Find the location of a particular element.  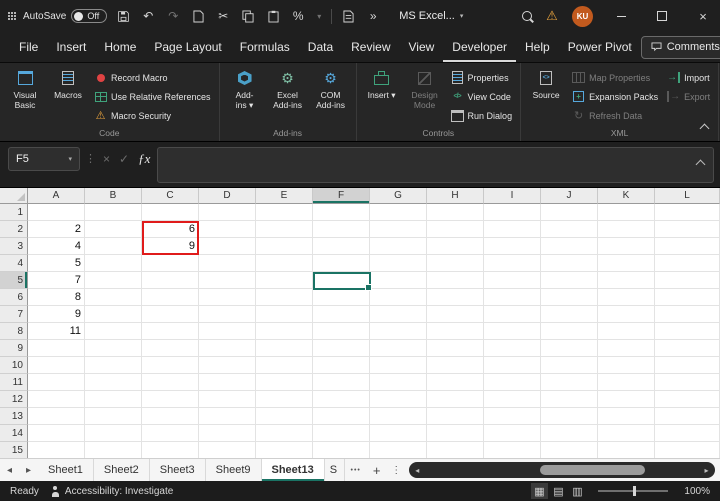

column-header-I: I is located at coordinates (512, 196).